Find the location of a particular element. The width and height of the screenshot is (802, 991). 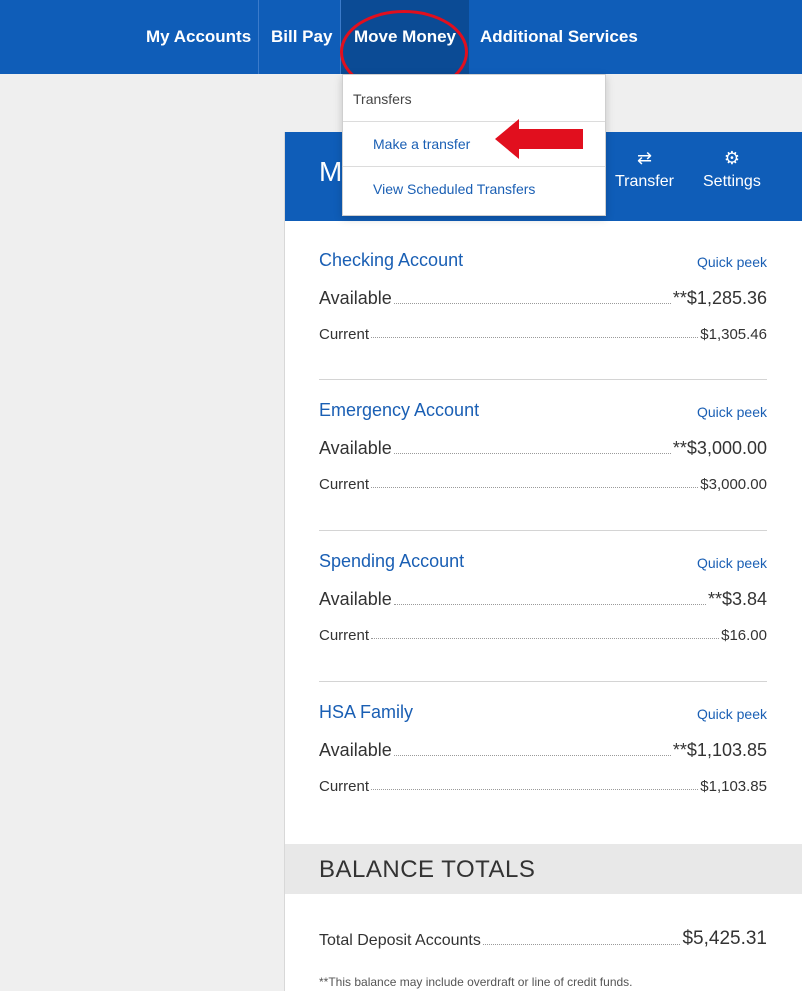

available-balance: **$1,103.85 is located at coordinates (719, 750).